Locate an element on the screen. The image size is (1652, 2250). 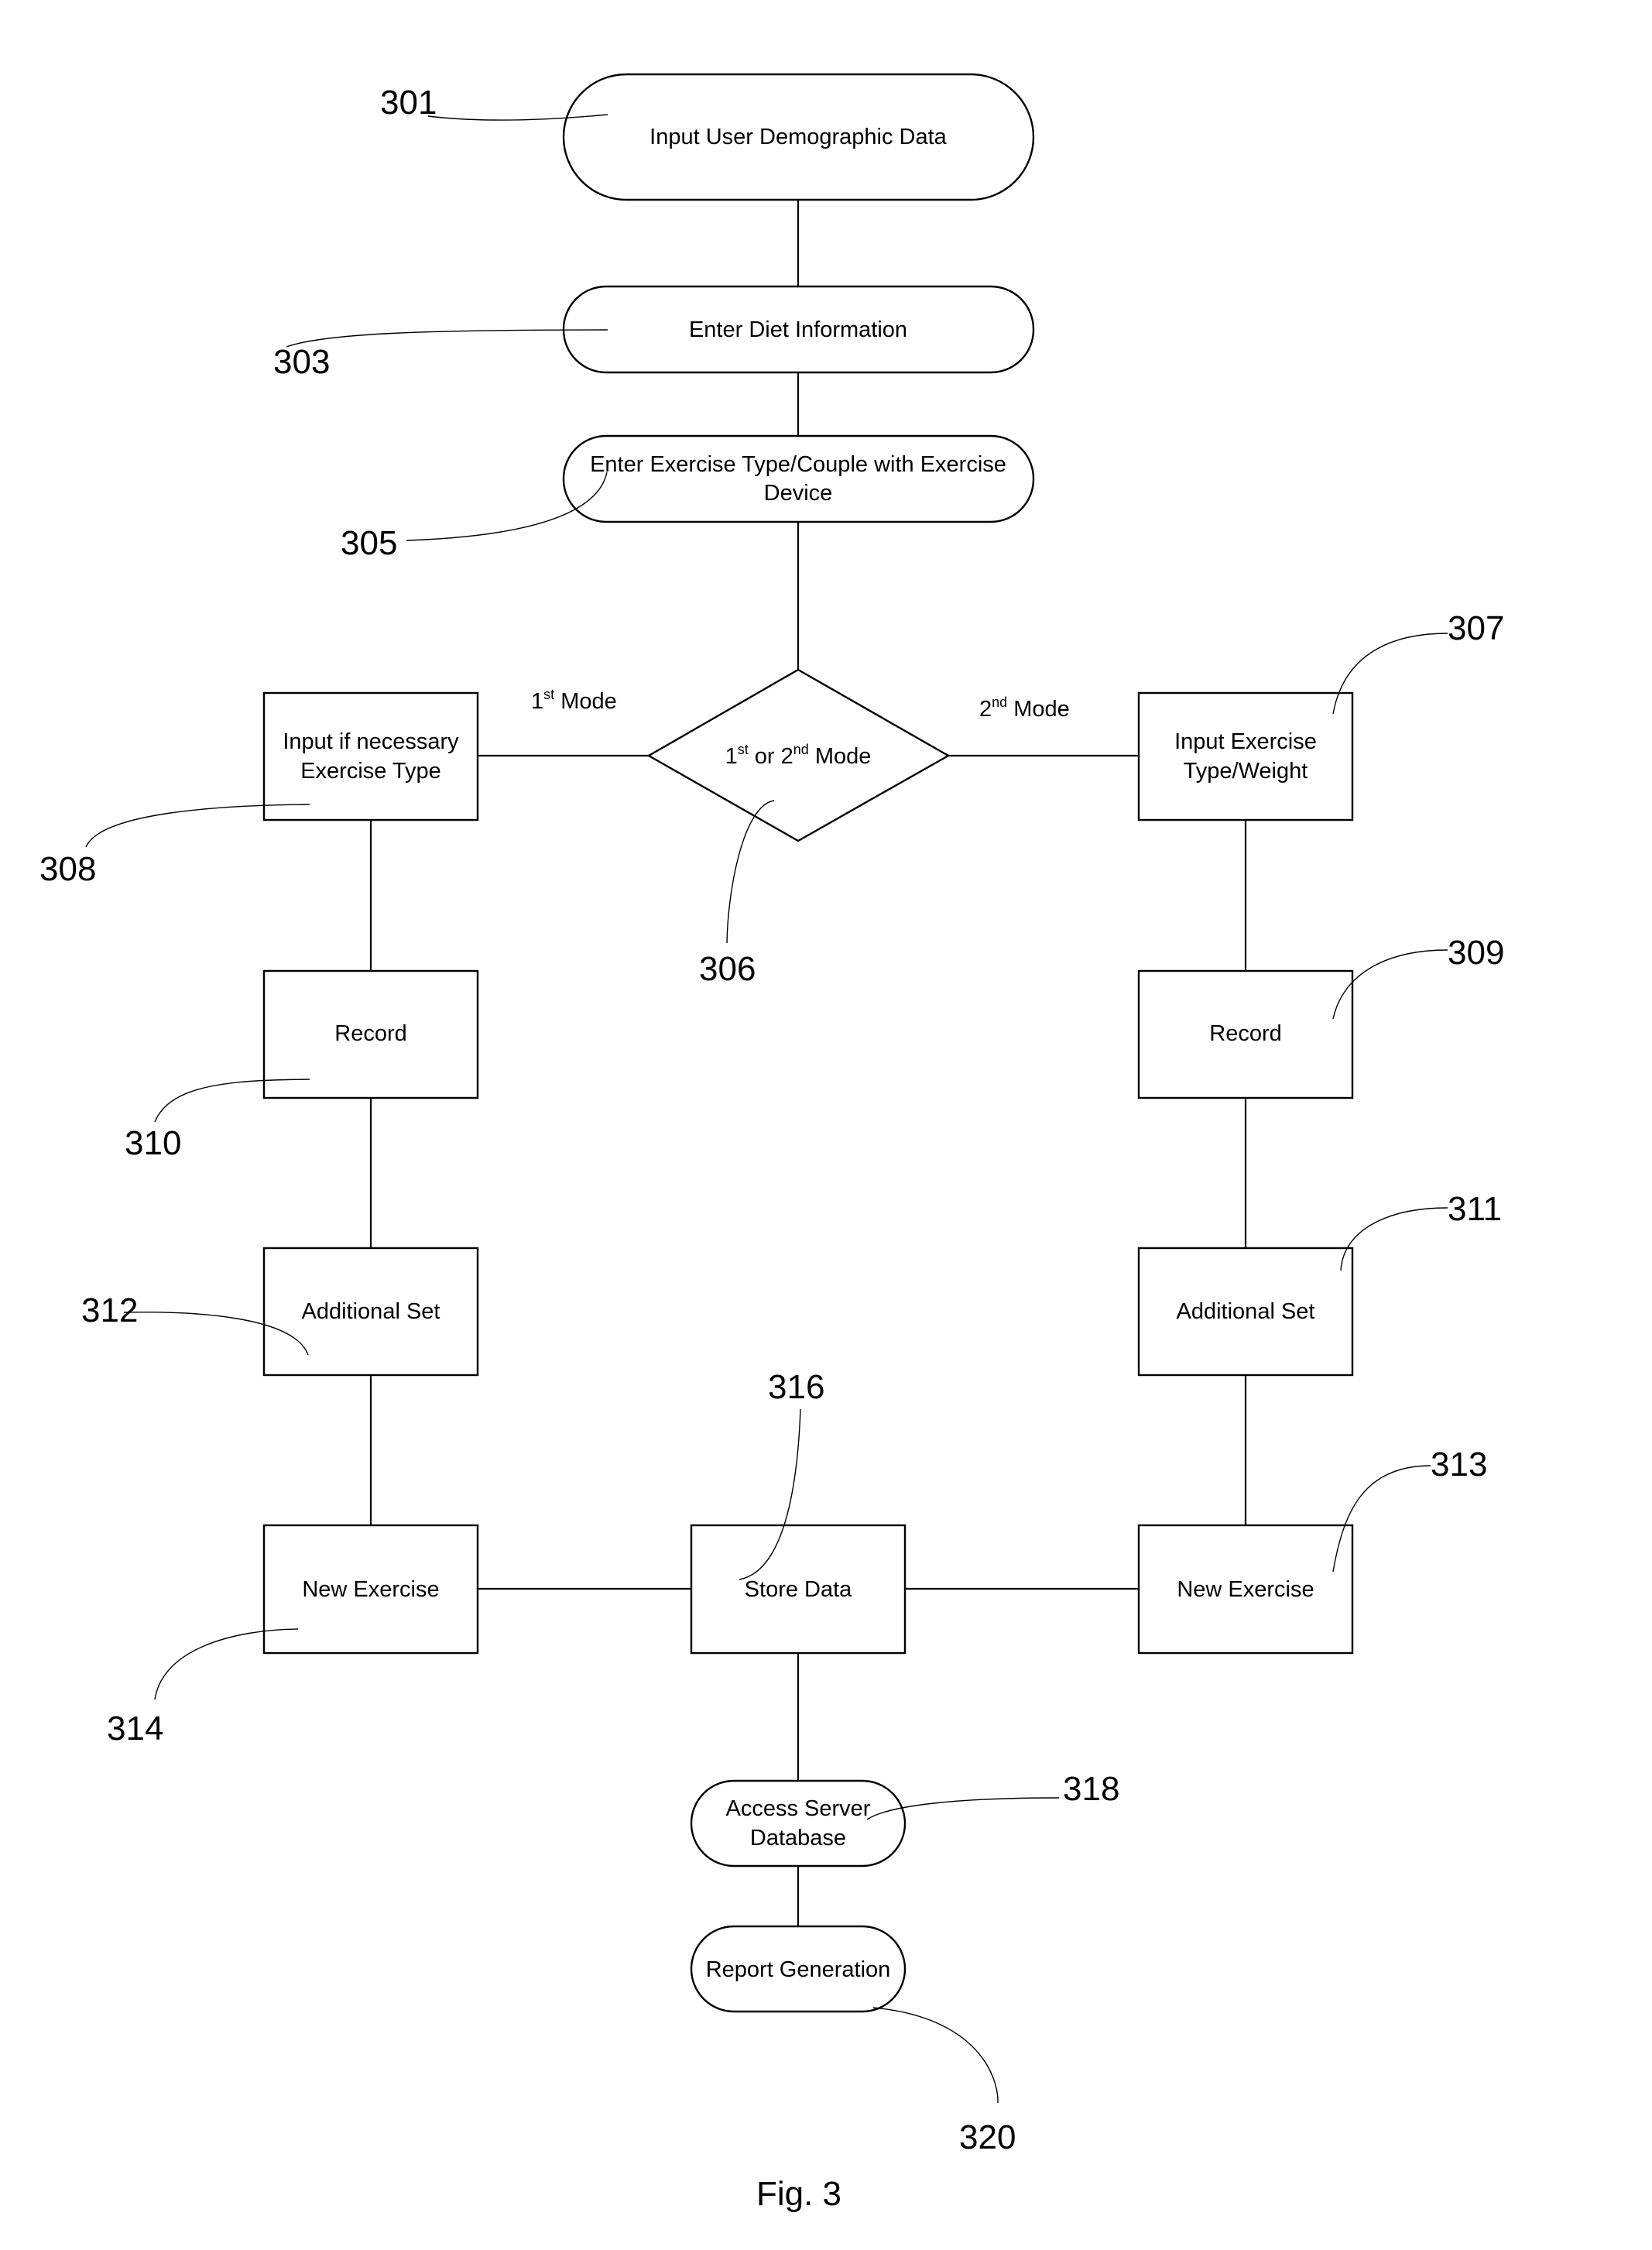
node-320: Report Generation is located at coordinates (798, 1969).